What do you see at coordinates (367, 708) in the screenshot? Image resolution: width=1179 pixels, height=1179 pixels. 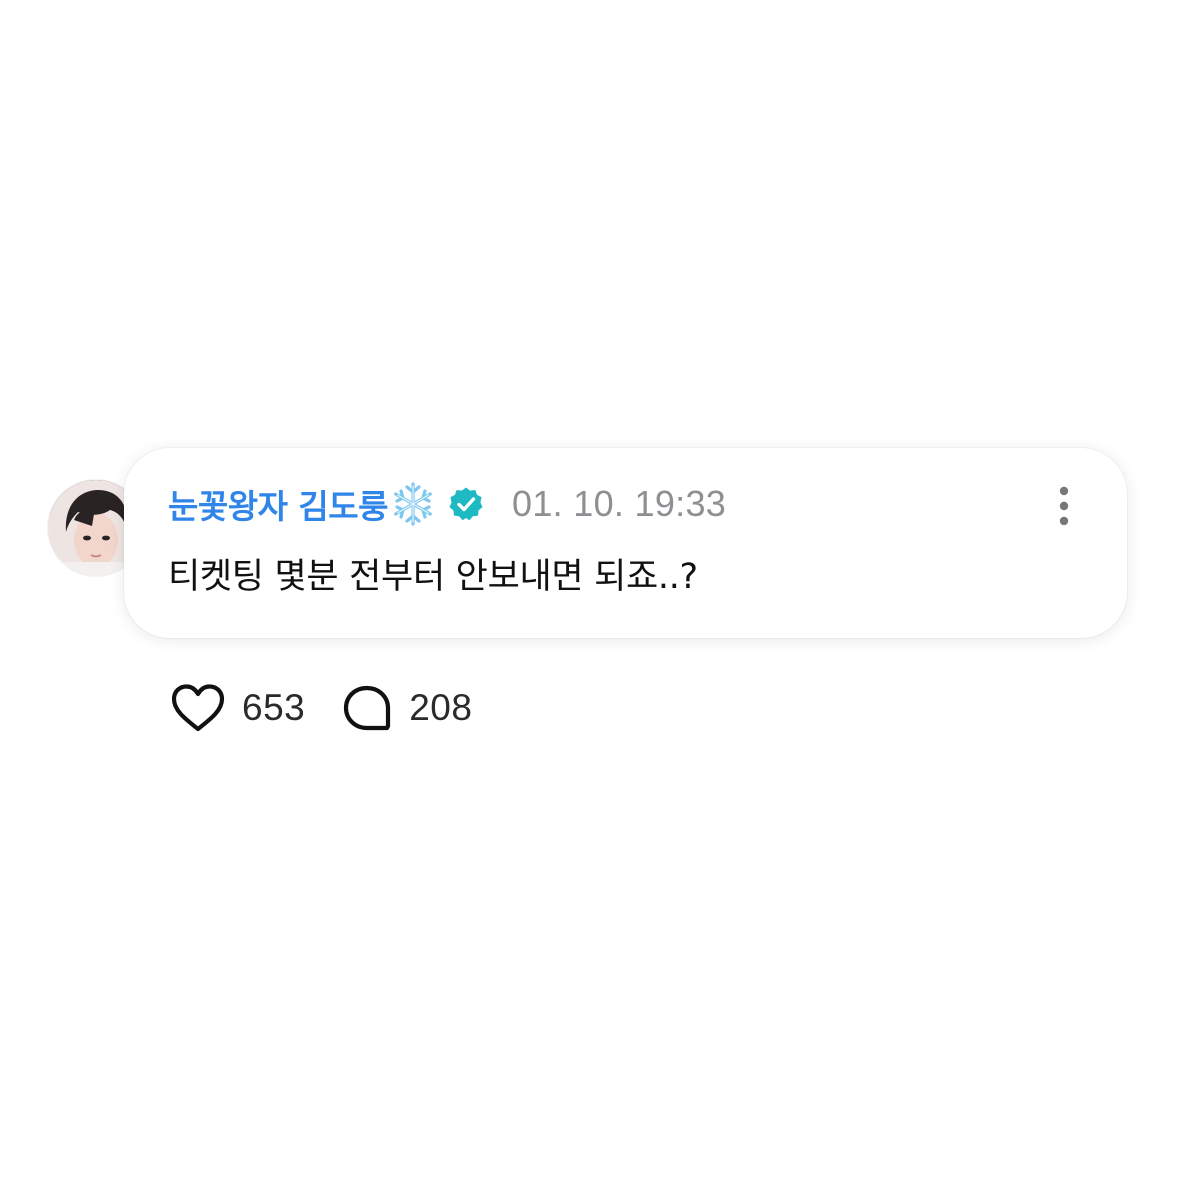 I see `comment-bubble-icon` at bounding box center [367, 708].